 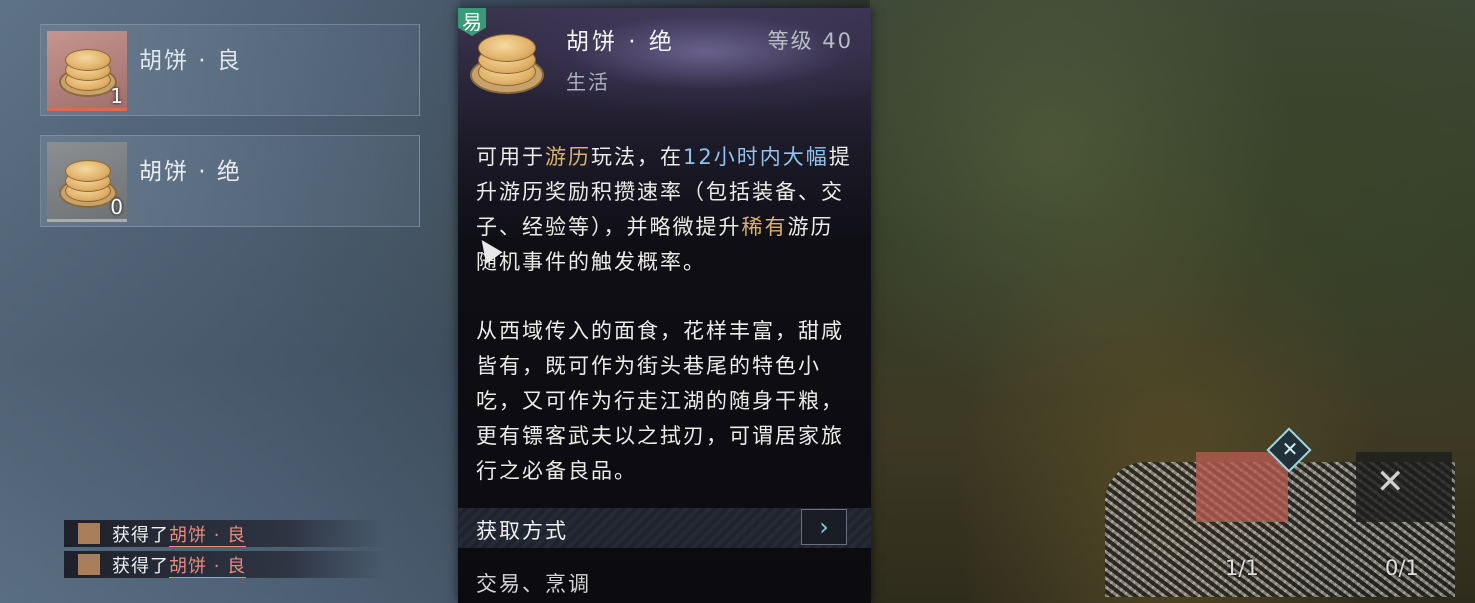 I want to click on tooltip-item-name: 胡饼 · 绝, so click(x=620, y=42).